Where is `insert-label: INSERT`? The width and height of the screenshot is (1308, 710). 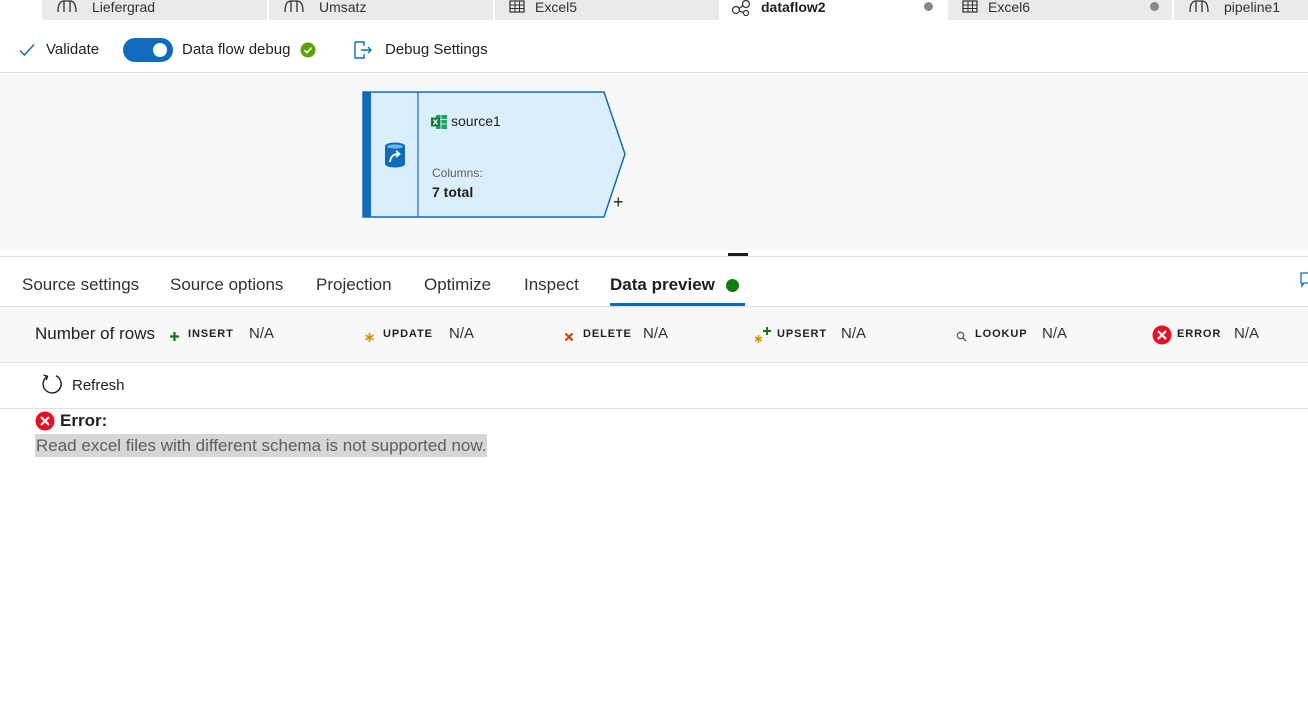
insert-label: INSERT is located at coordinates (211, 334).